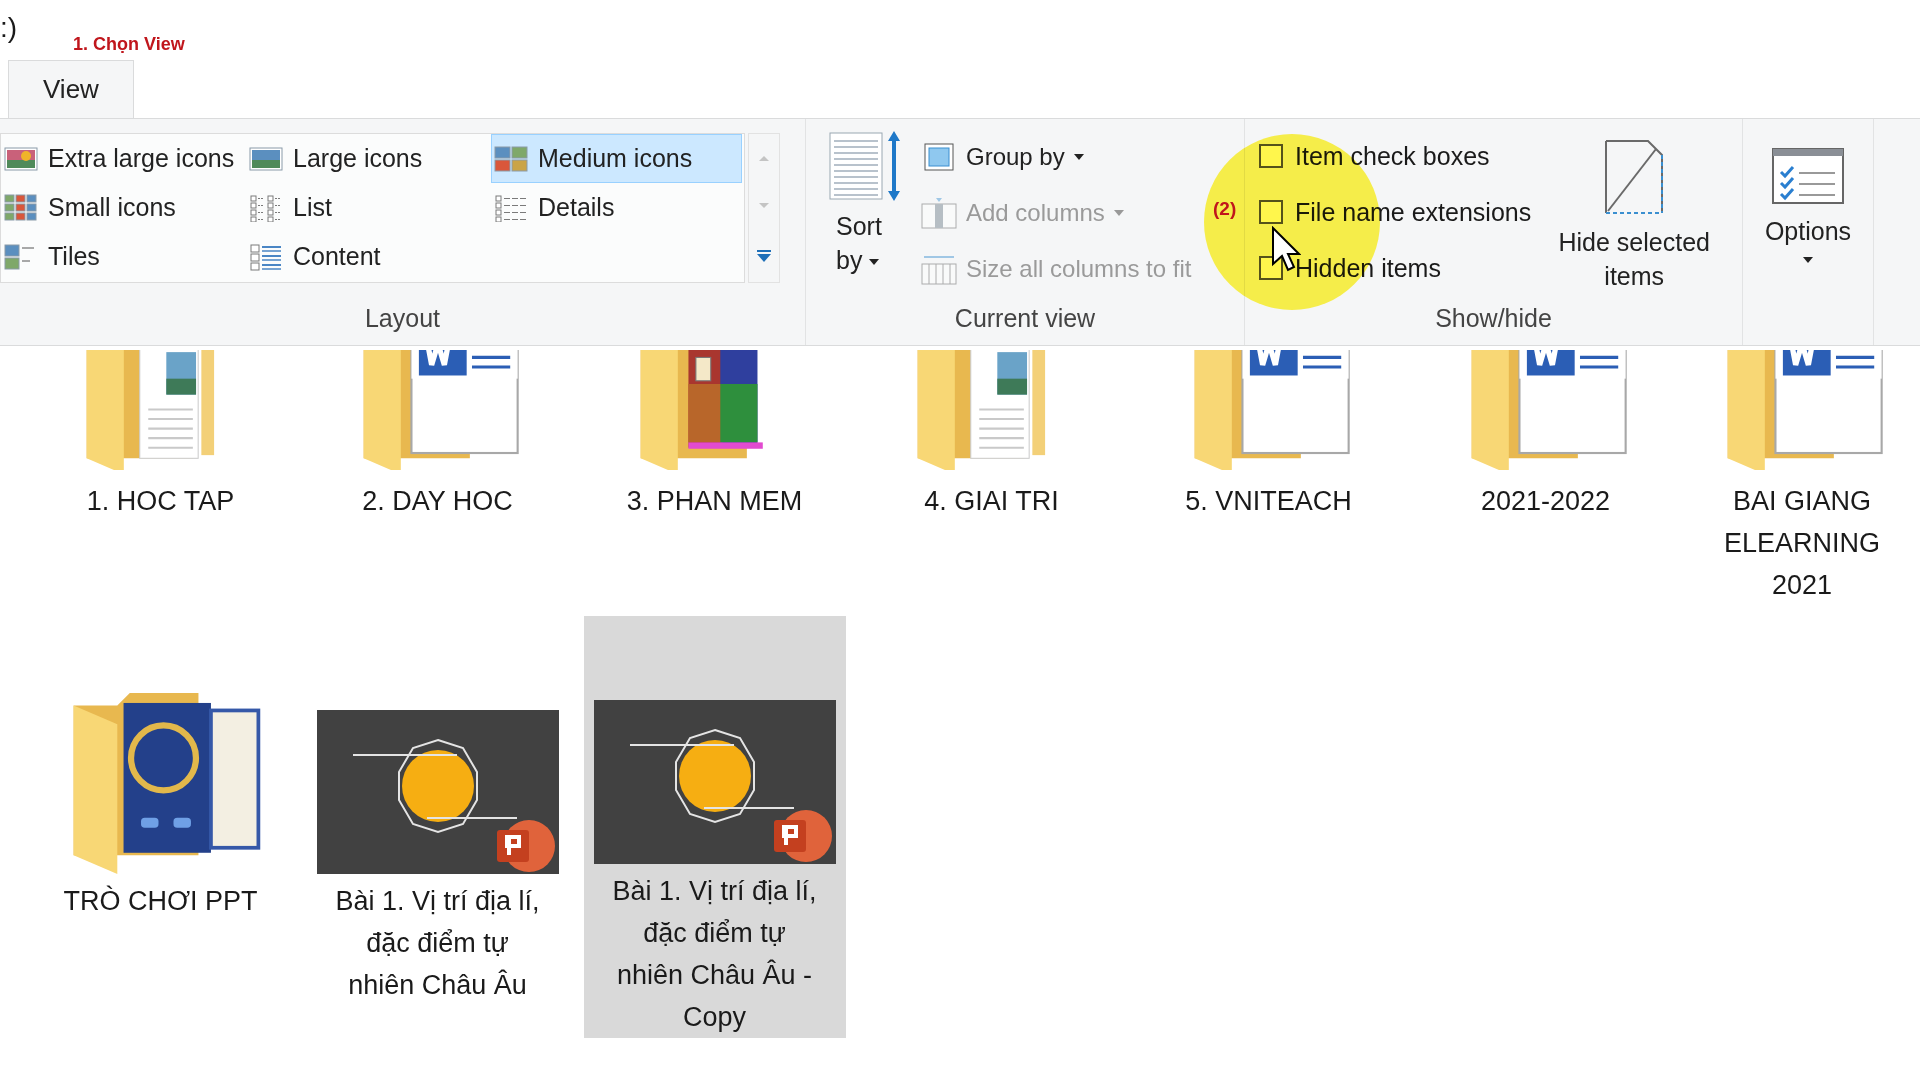  What do you see at coordinates (129, 44) in the screenshot?
I see `annotation-label: 1. Chọn View` at bounding box center [129, 44].